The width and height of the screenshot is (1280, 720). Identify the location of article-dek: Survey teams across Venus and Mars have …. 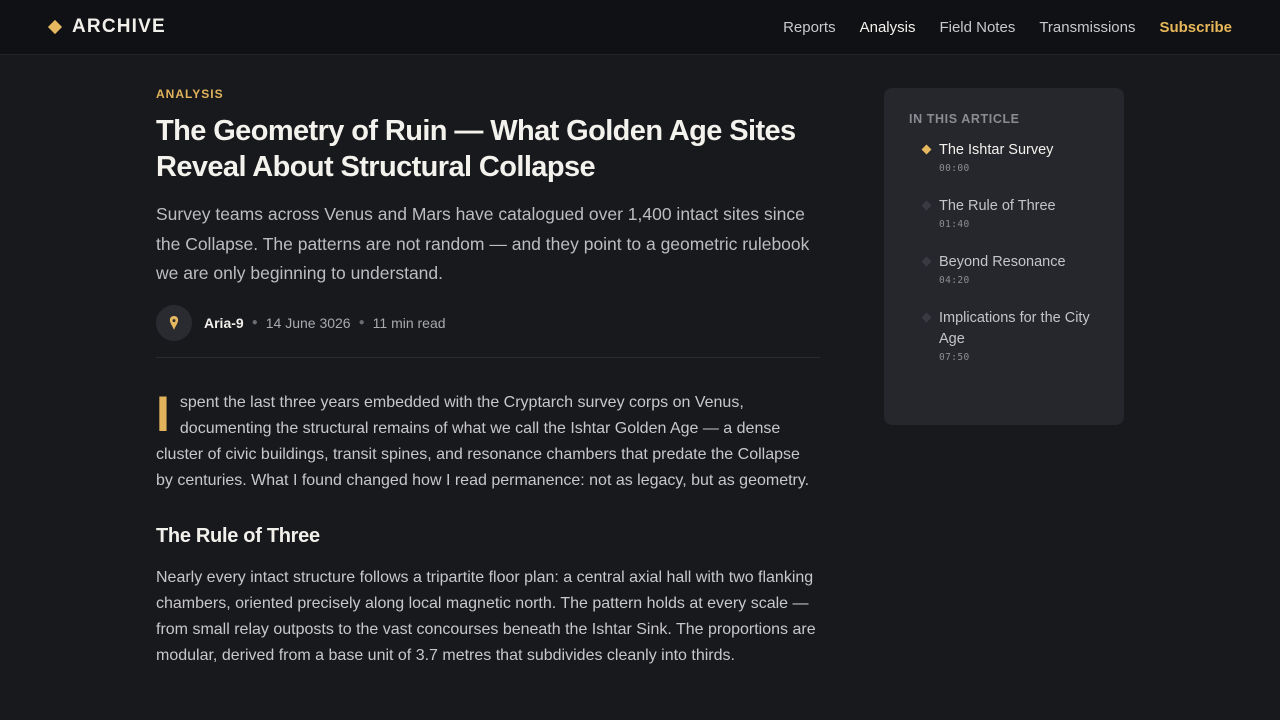
(483, 243).